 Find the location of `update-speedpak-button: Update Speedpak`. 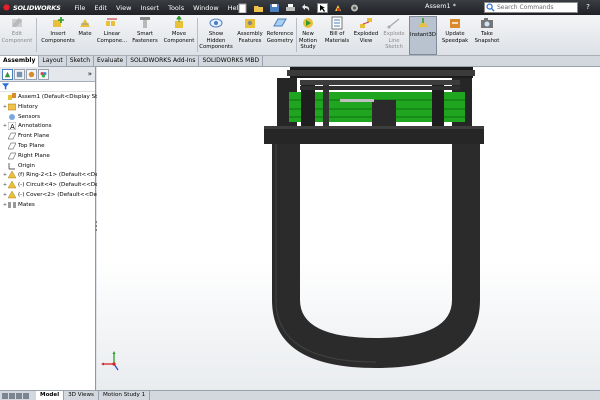

update-speedpak-button: Update Speedpak is located at coordinates (455, 35).